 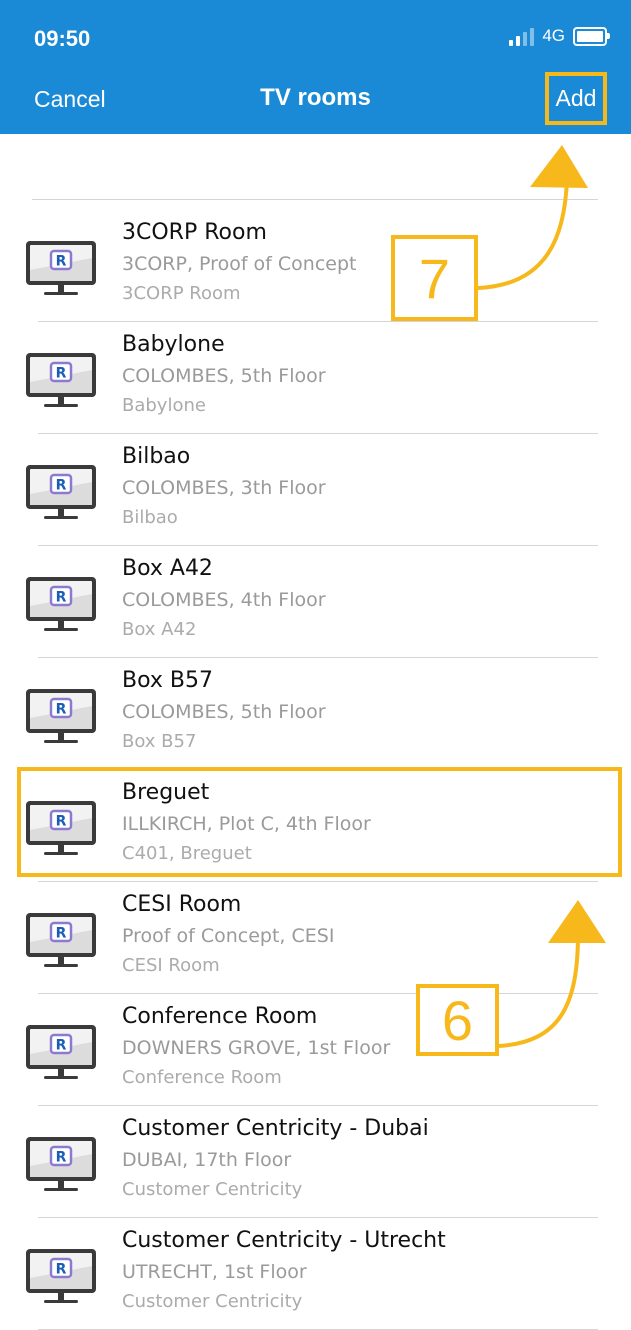 What do you see at coordinates (239, 264) in the screenshot?
I see `room-location: 3CORP, Proof of Concept` at bounding box center [239, 264].